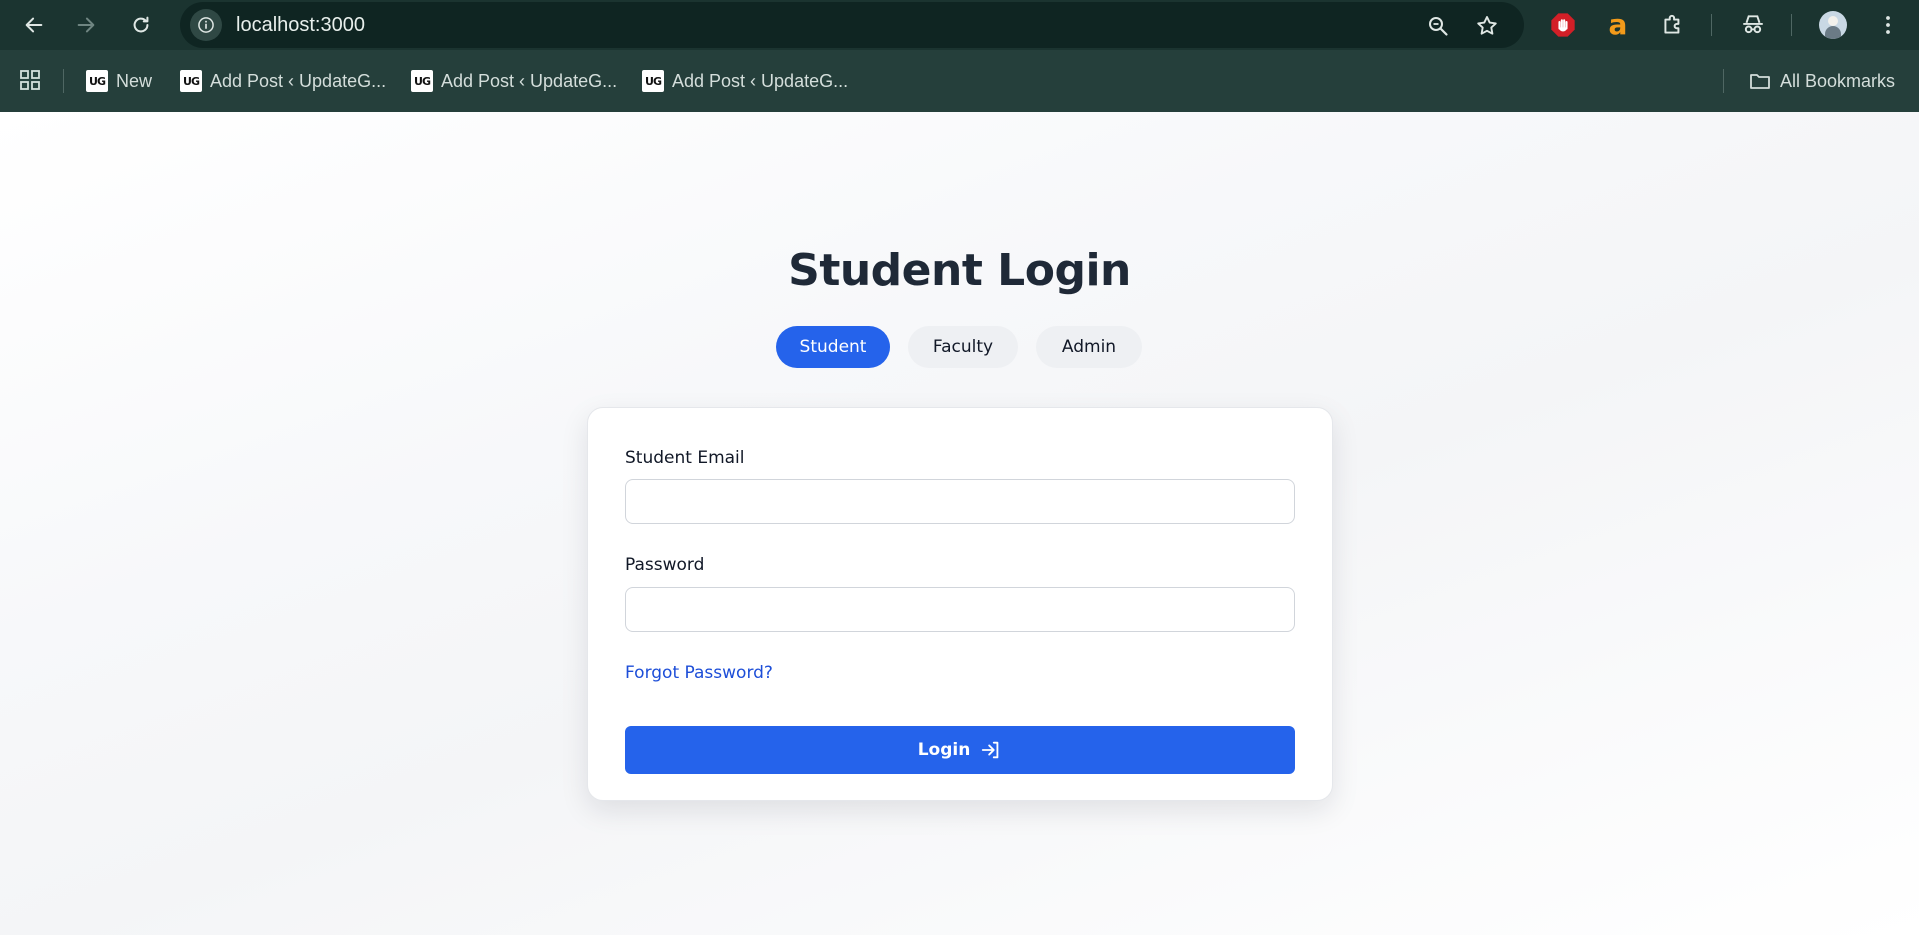 The image size is (1919, 935). Describe the element at coordinates (134, 80) in the screenshot. I see `bookmark-label: New` at that location.